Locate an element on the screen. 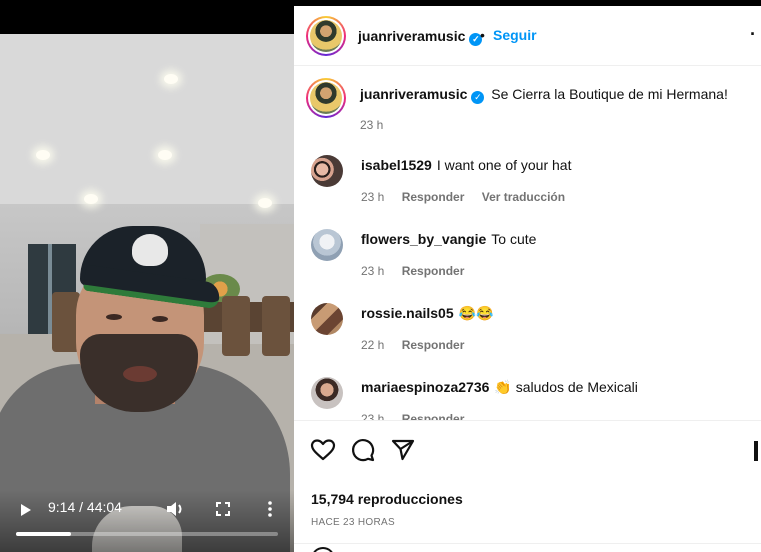 Image resolution: width=761 pixels, height=552 pixels. caption-time: 23 h is located at coordinates (372, 125).